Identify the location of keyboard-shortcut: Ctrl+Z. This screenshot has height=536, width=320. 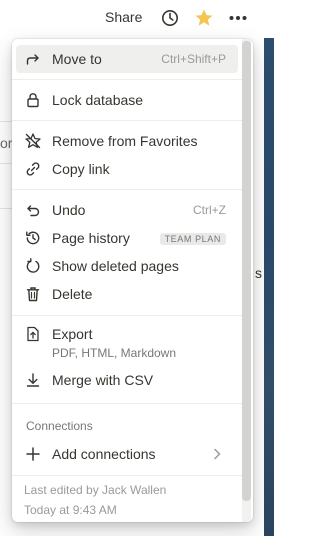
(209, 210).